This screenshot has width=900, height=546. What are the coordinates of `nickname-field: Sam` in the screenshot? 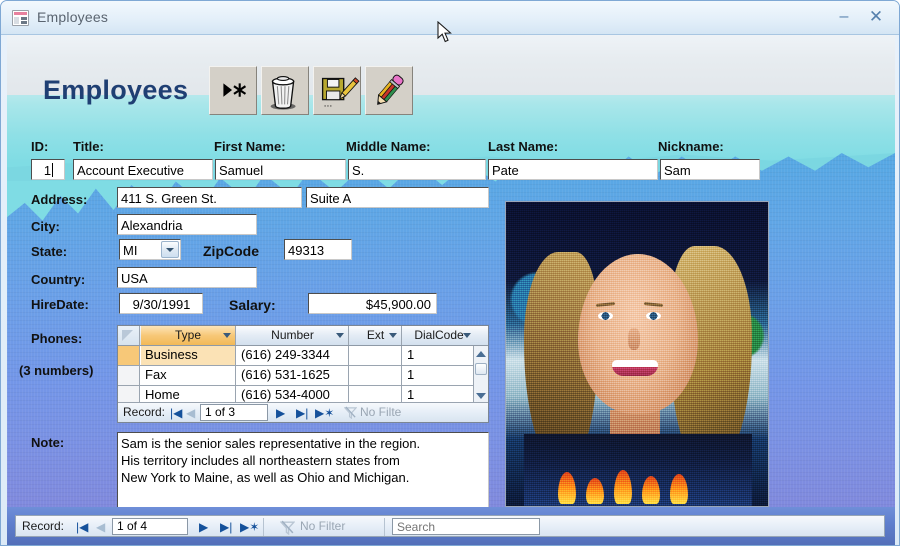 It's located at (710, 169).